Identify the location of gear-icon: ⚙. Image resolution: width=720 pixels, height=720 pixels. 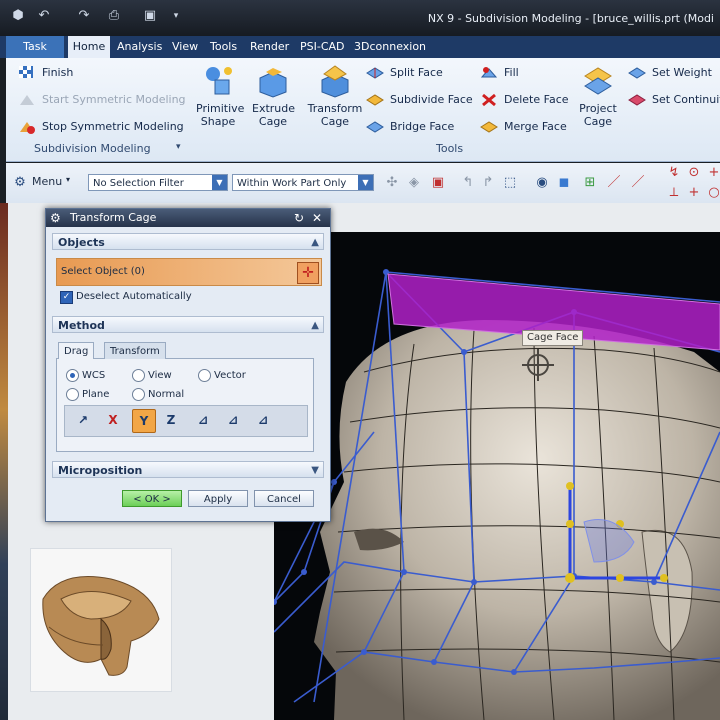
(55, 218).